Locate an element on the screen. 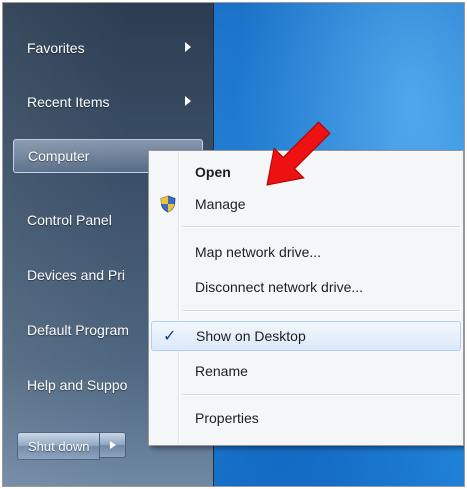 Image resolution: width=467 pixels, height=489 pixels. menu-item-show-on-desktop: ✓ Show on Desktop is located at coordinates (306, 336).